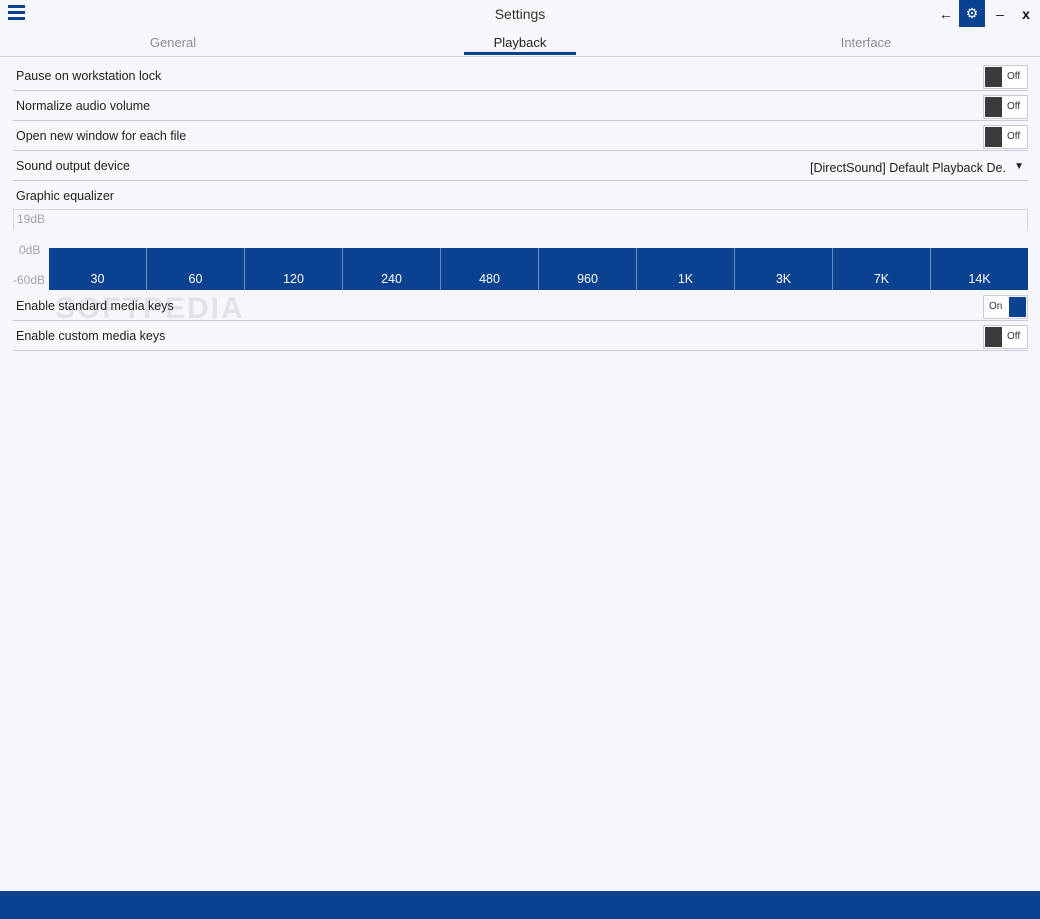  I want to click on setting-row-custom-media-keys: Enable custom media keys Off, so click(520, 336).